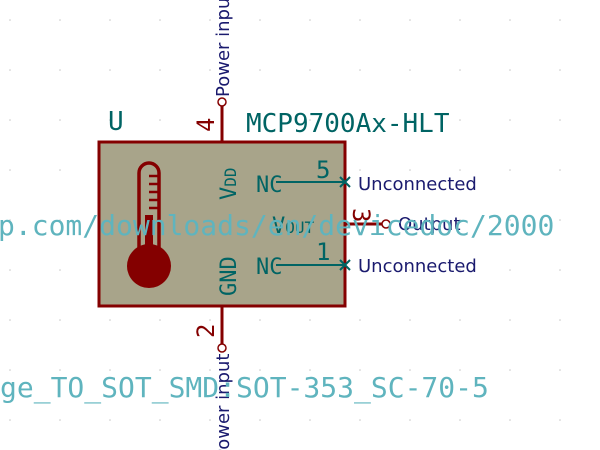 The width and height of the screenshot is (600, 450). What do you see at coordinates (229, 276) in the screenshot?
I see `pin-name-gnd: GND` at bounding box center [229, 276].